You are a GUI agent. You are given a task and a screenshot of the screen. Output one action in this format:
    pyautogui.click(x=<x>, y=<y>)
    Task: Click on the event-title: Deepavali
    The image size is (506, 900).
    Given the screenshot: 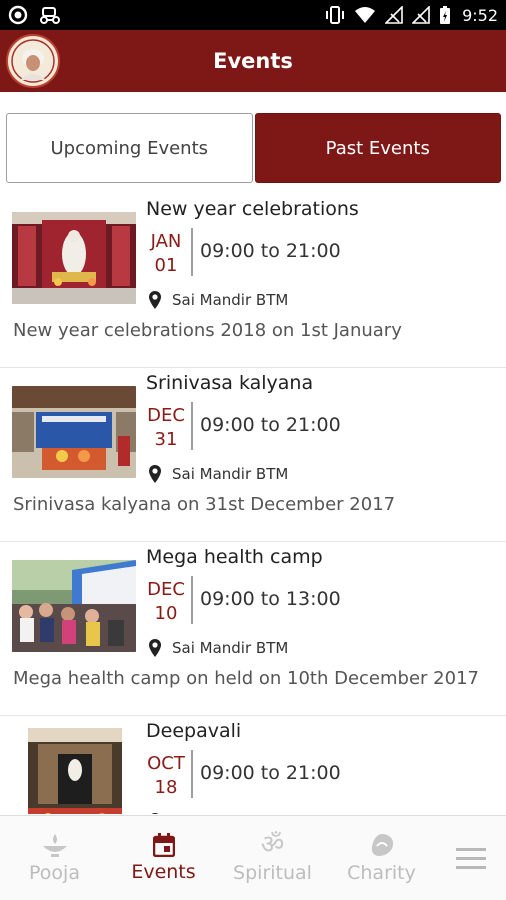 What is the action you would take?
    pyautogui.click(x=194, y=731)
    